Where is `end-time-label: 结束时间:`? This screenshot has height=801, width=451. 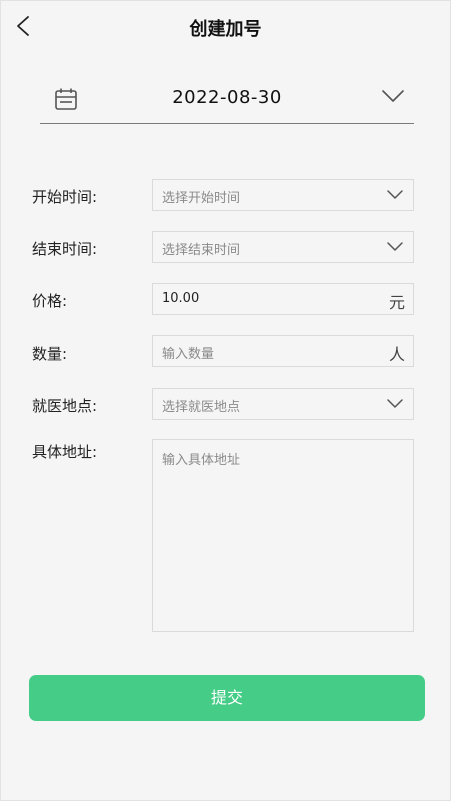 end-time-label: 结束时间: is located at coordinates (65, 249).